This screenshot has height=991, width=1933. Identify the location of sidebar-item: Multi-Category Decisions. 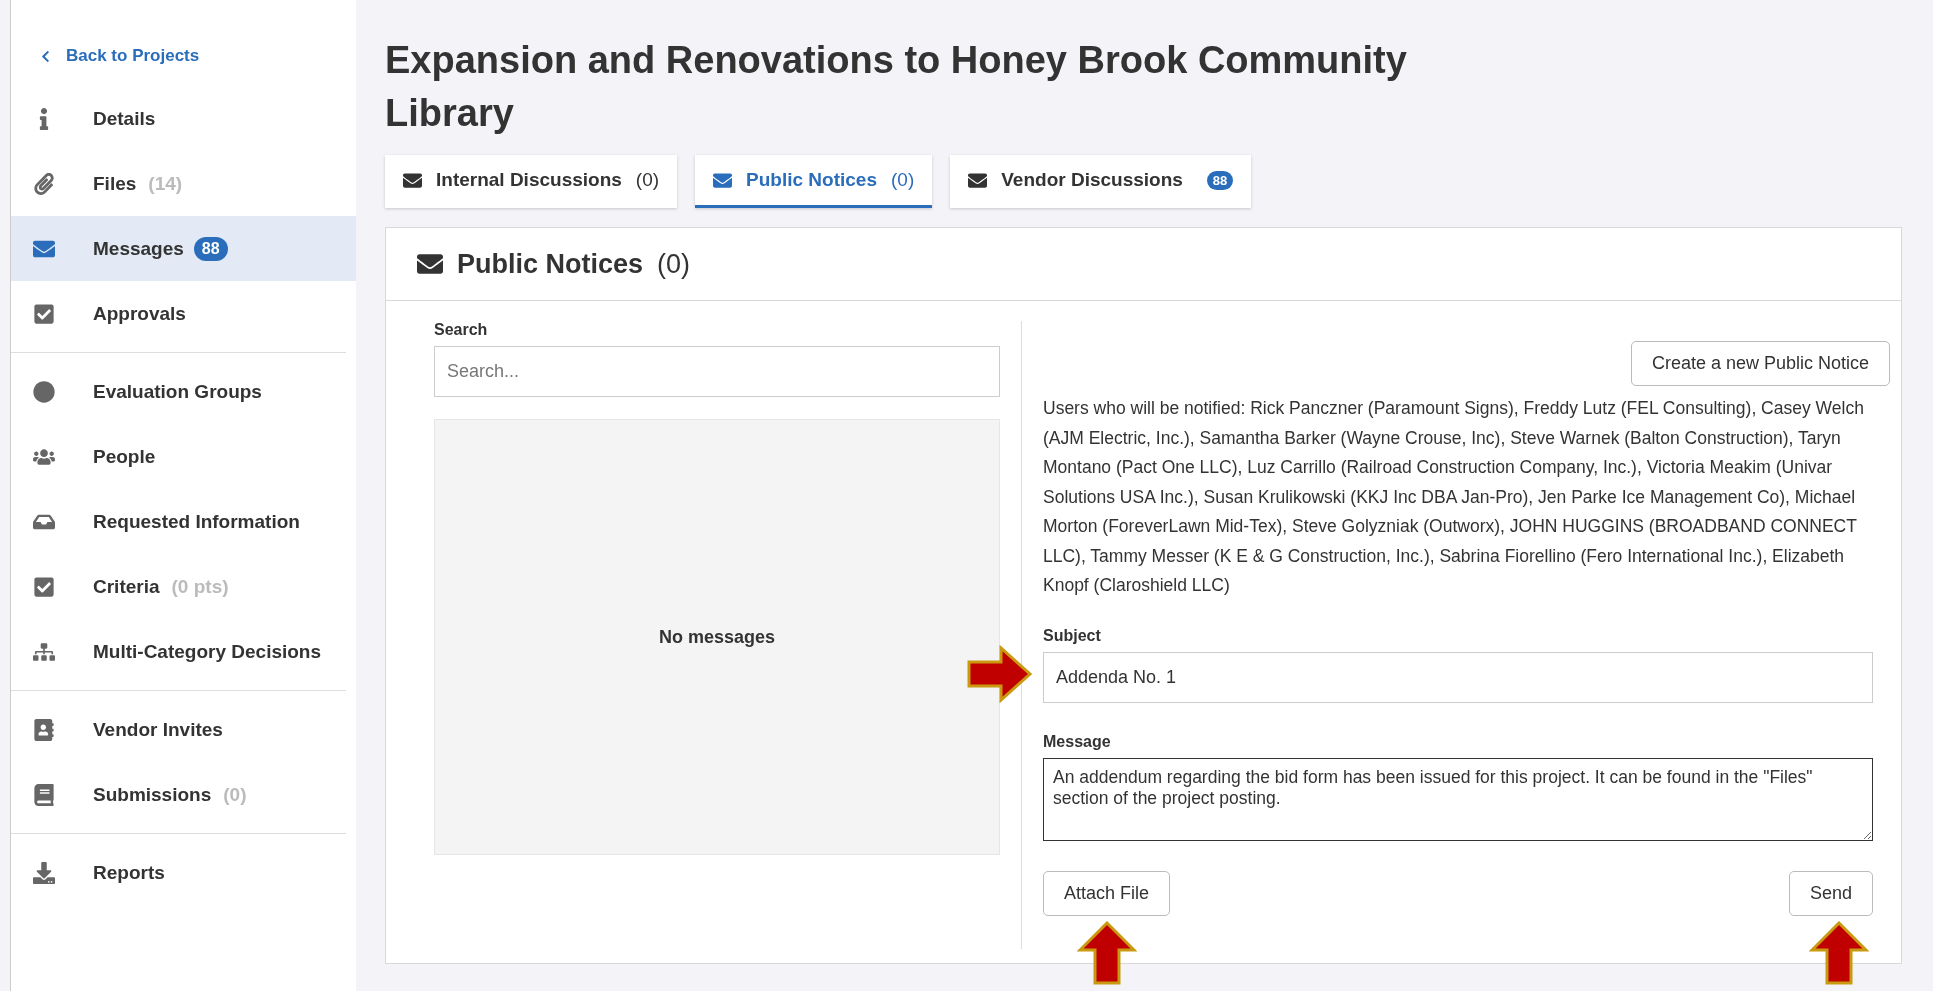
(178, 651).